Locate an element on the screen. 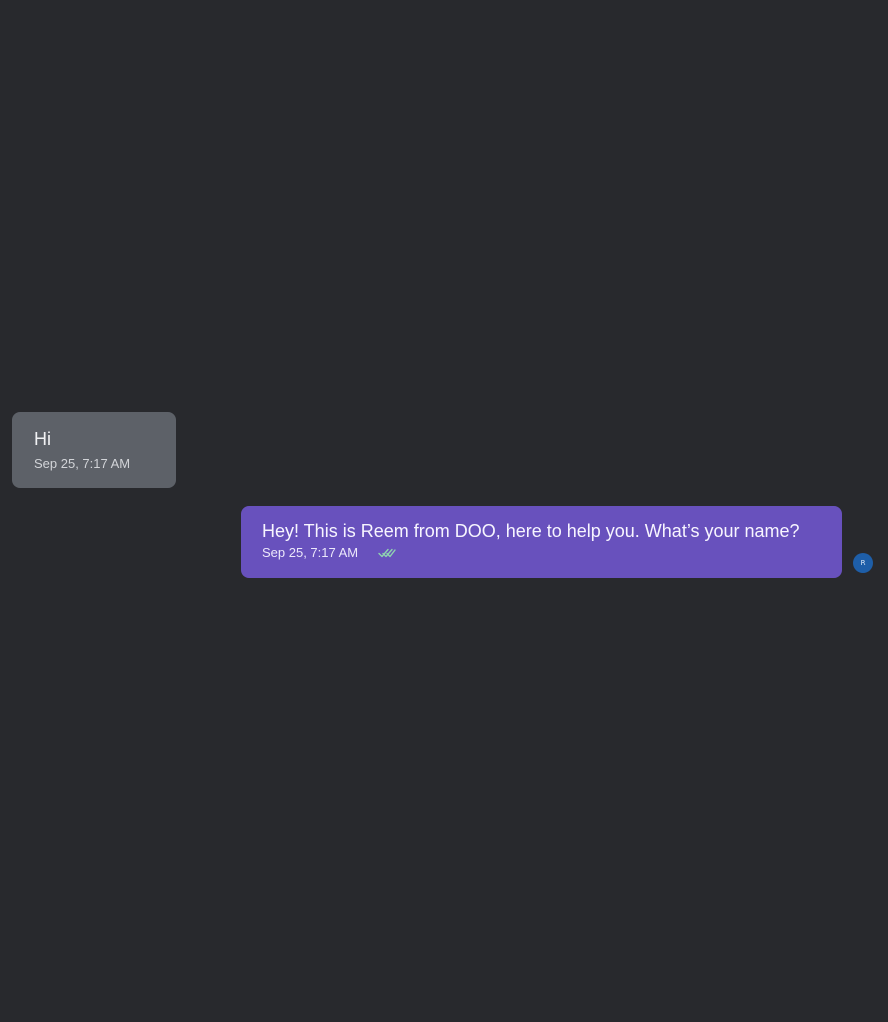 The image size is (888, 1022). double-check-icon is located at coordinates (387, 553).